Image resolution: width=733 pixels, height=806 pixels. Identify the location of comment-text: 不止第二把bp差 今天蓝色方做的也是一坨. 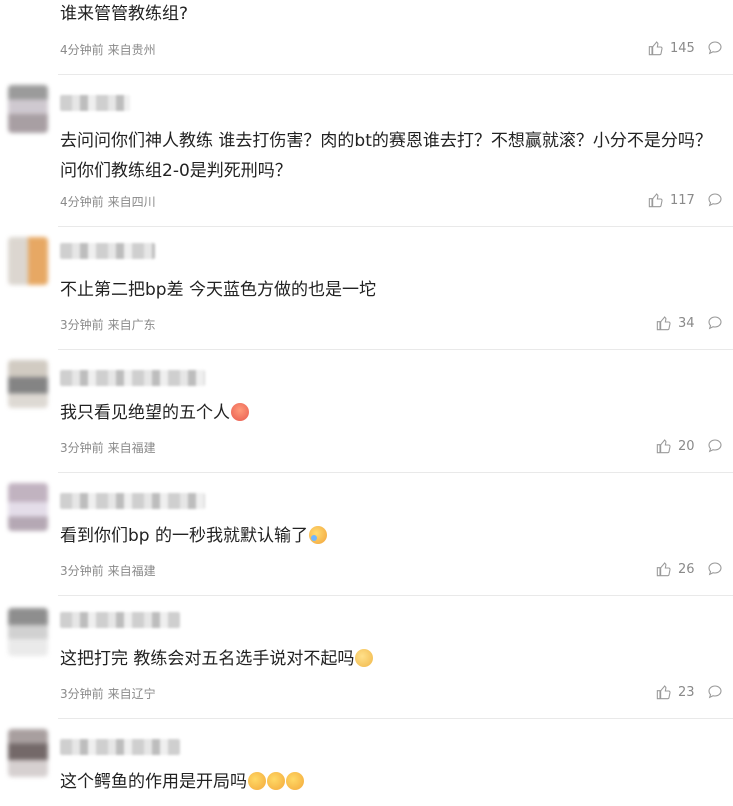
(218, 290).